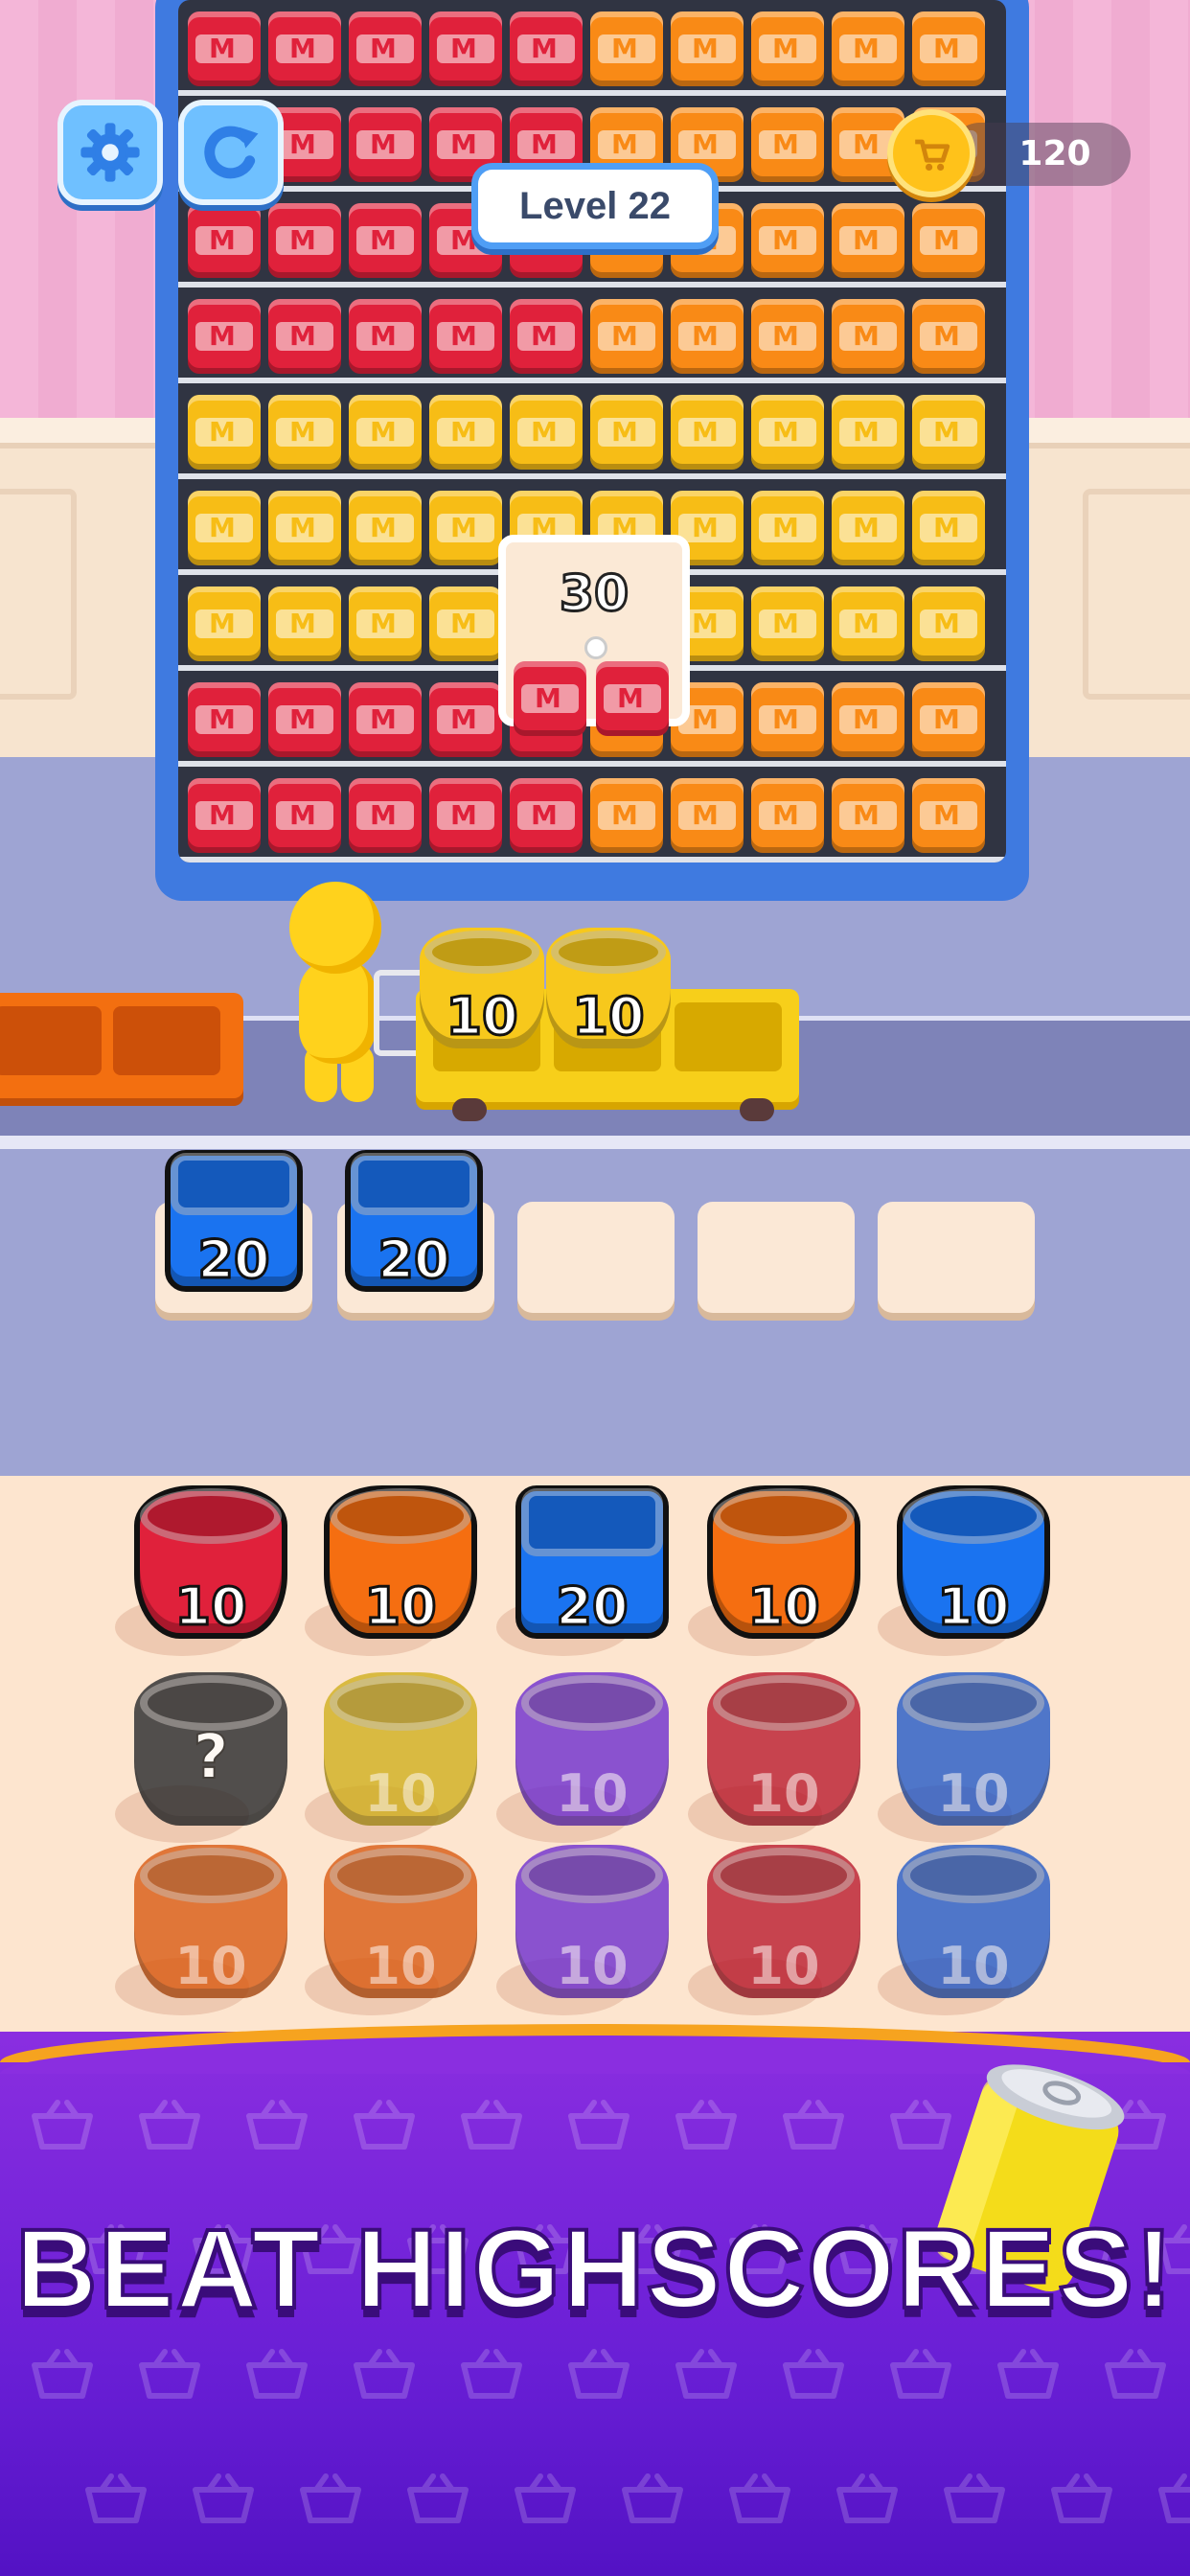 This screenshot has height=2576, width=1190. What do you see at coordinates (592, 859) in the screenshot?
I see `shelf-board` at bounding box center [592, 859].